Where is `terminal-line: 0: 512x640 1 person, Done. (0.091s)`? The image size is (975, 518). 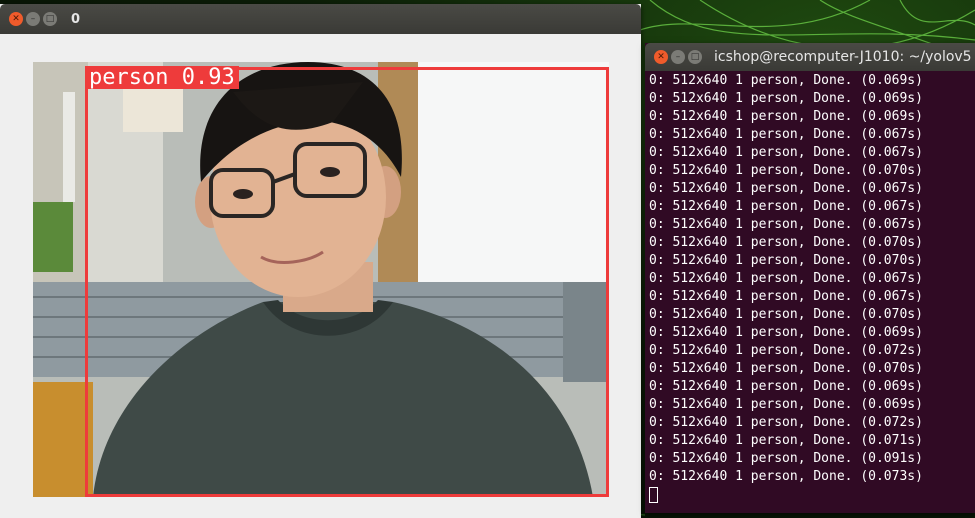
terminal-line: 0: 512x640 1 person, Done. (0.091s) is located at coordinates (786, 458).